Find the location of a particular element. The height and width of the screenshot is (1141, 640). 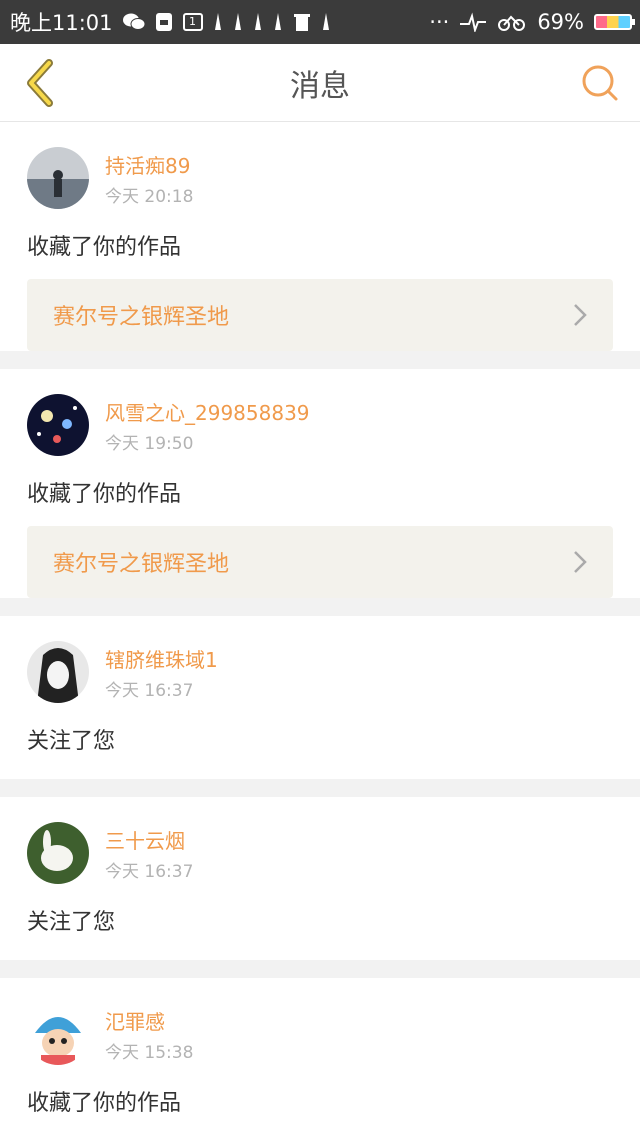

message-meta: 辖脐维珠域1 今天 16:37 is located at coordinates (320, 659).